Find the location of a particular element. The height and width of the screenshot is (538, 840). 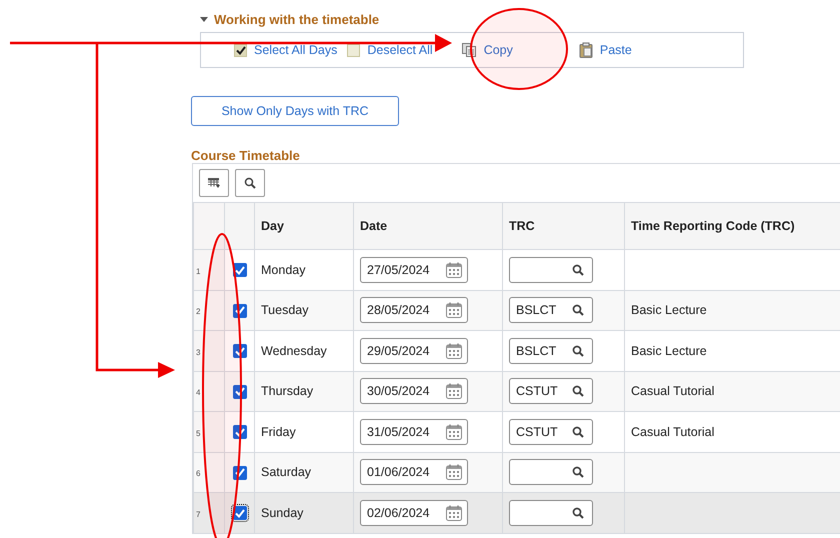

column-header: Time Reporting Code (TRC) is located at coordinates (713, 226).